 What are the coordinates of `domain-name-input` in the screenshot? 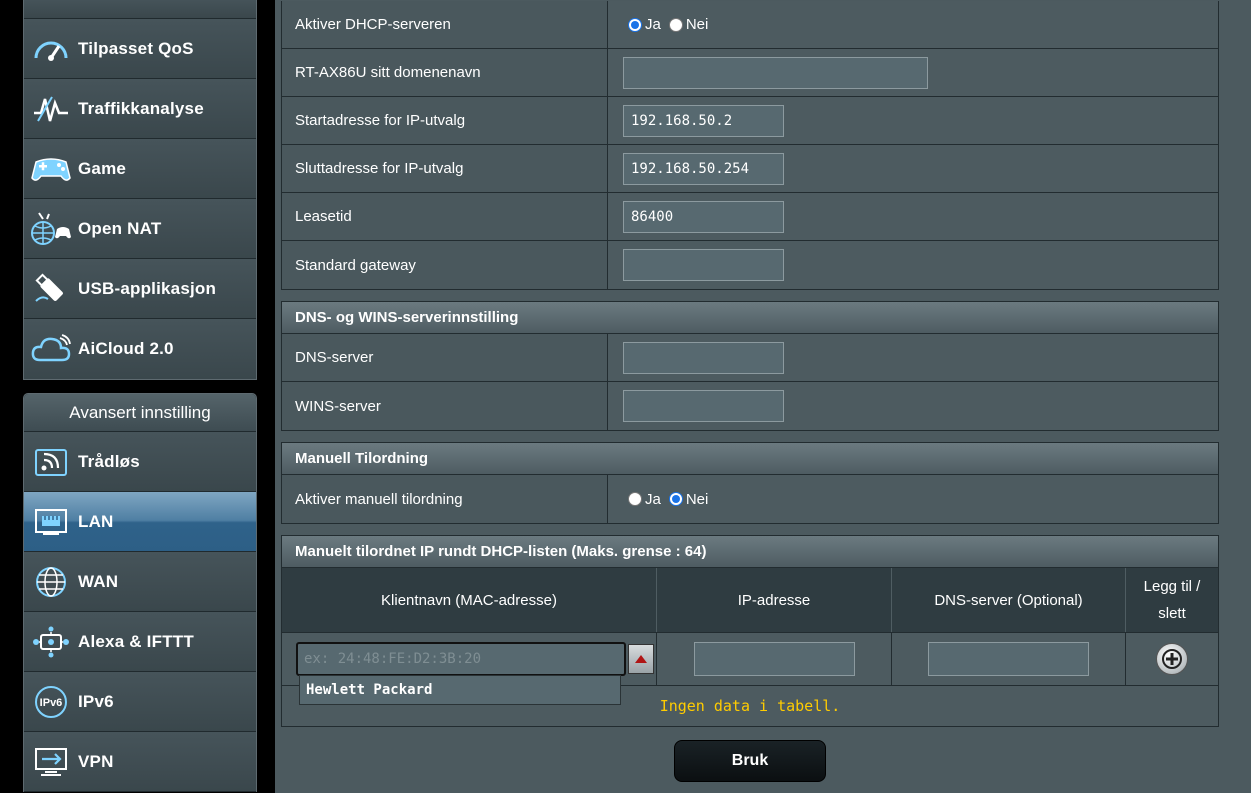 It's located at (775, 72).